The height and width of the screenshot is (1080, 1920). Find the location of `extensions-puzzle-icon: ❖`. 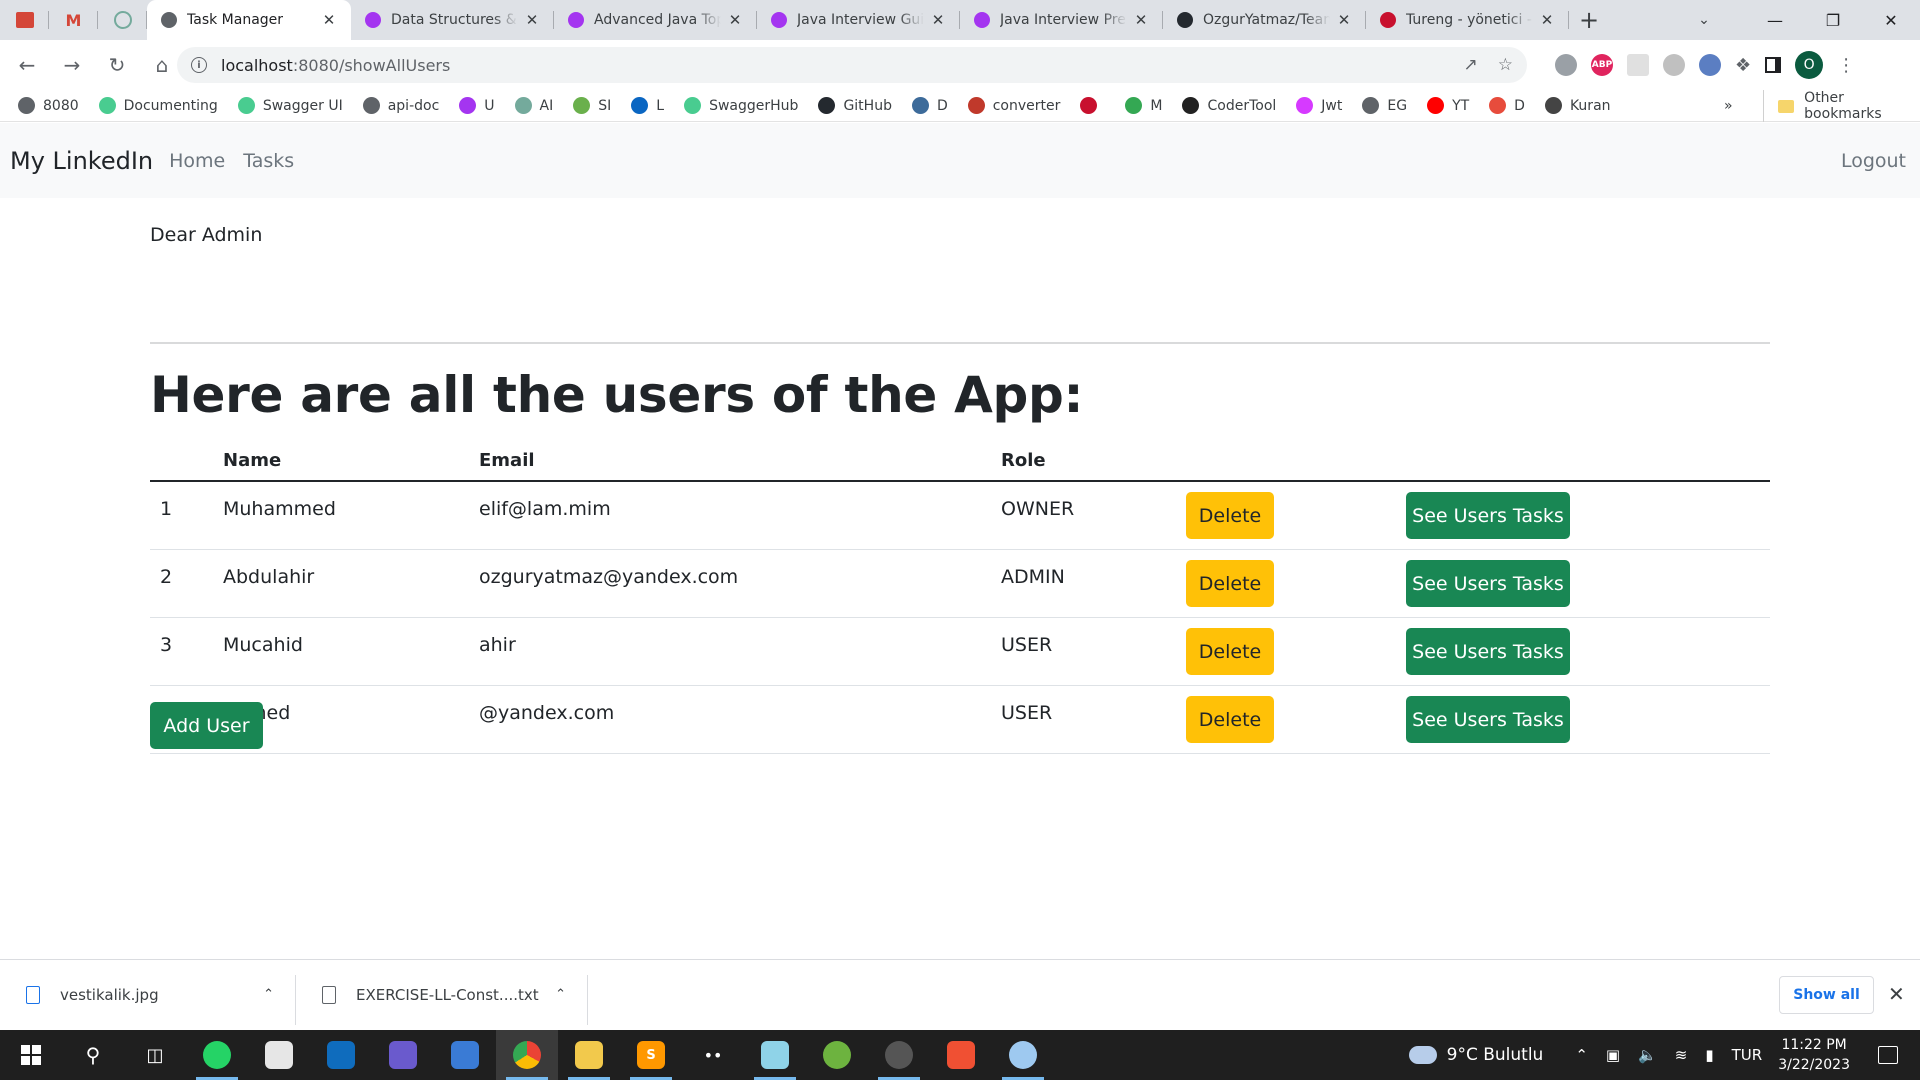

extensions-puzzle-icon: ❖ is located at coordinates (1743, 65).